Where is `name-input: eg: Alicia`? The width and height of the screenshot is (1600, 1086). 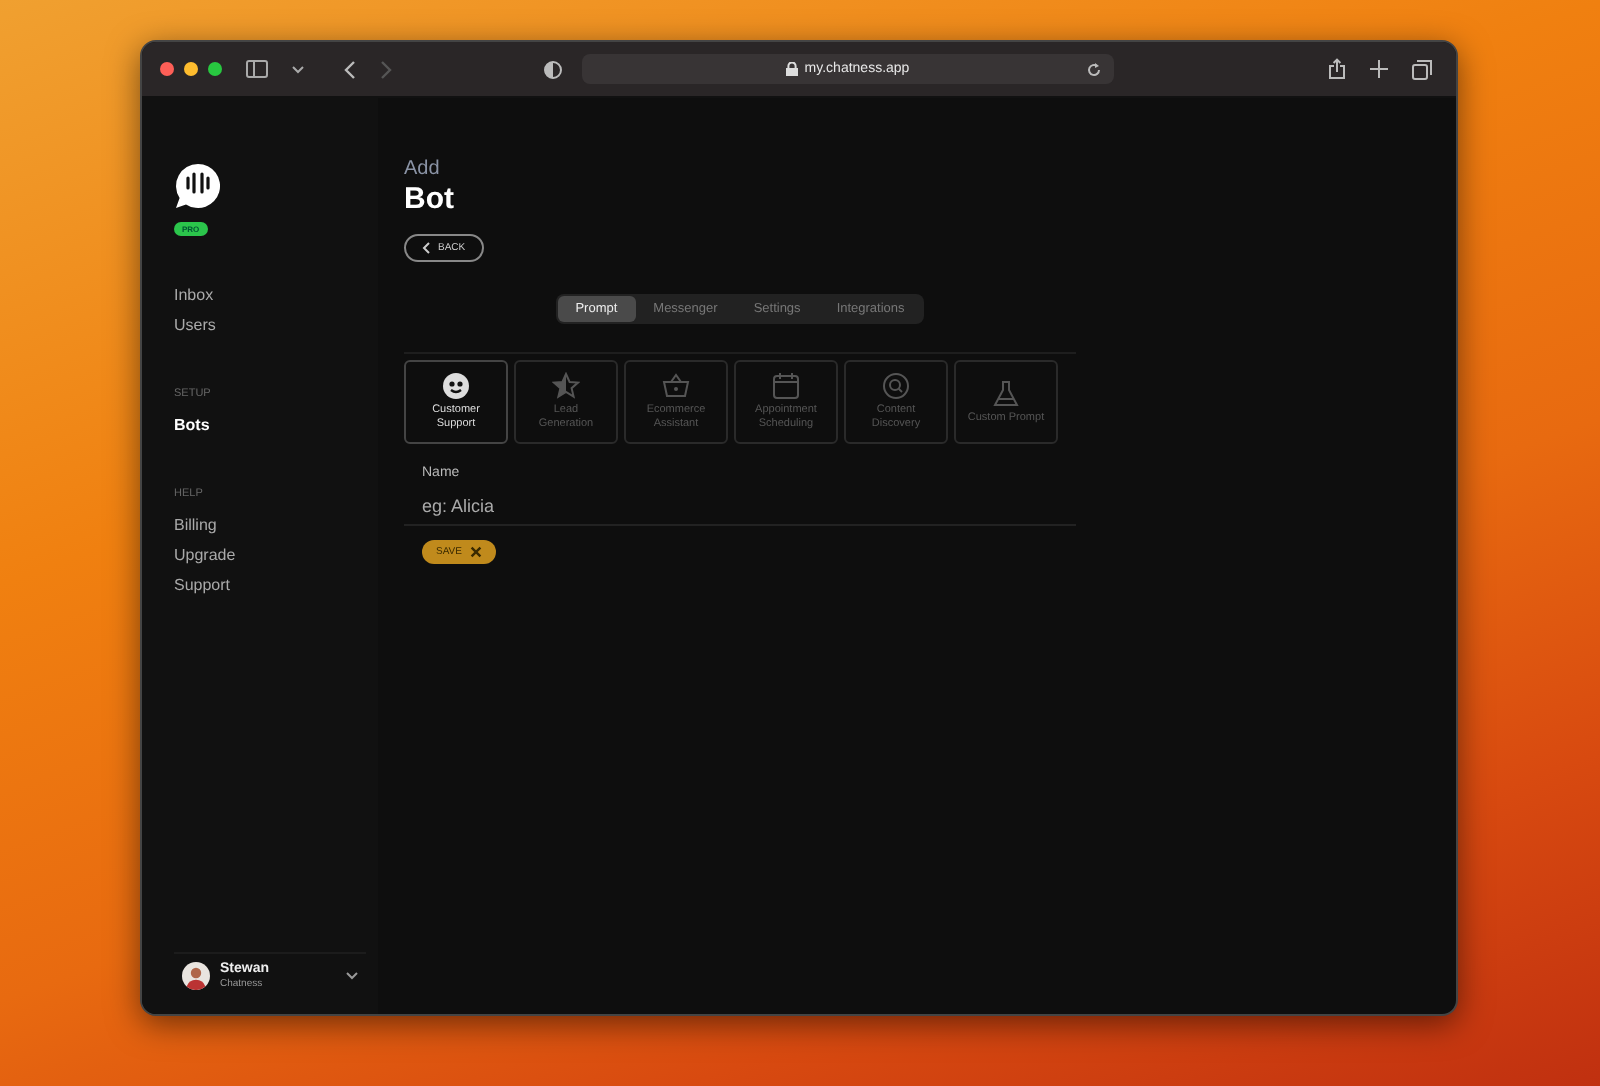 name-input: eg: Alicia is located at coordinates (740, 502).